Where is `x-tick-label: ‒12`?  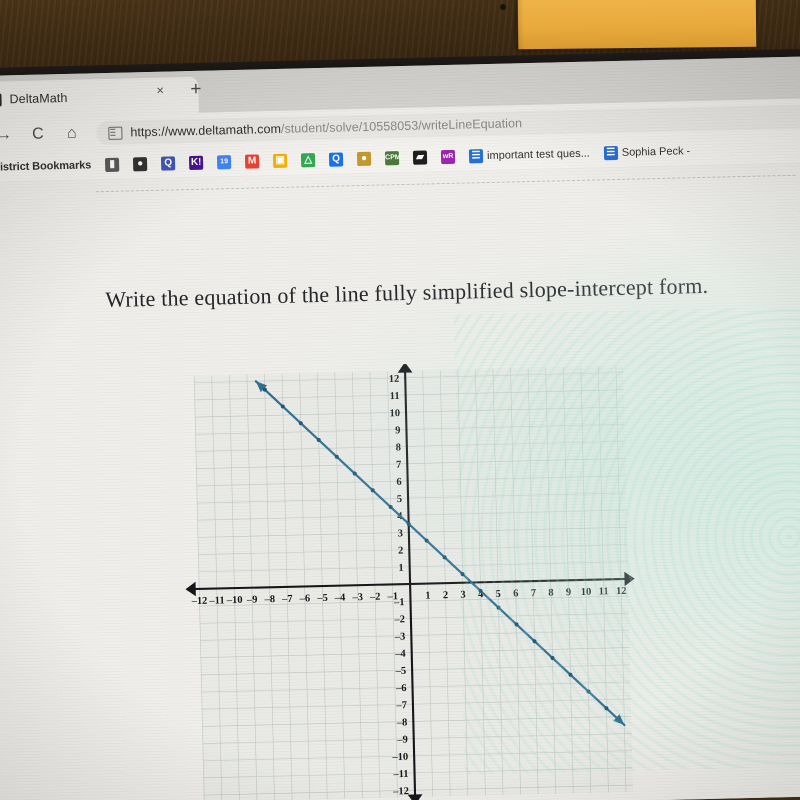
x-tick-label: ‒12 is located at coordinates (199, 601).